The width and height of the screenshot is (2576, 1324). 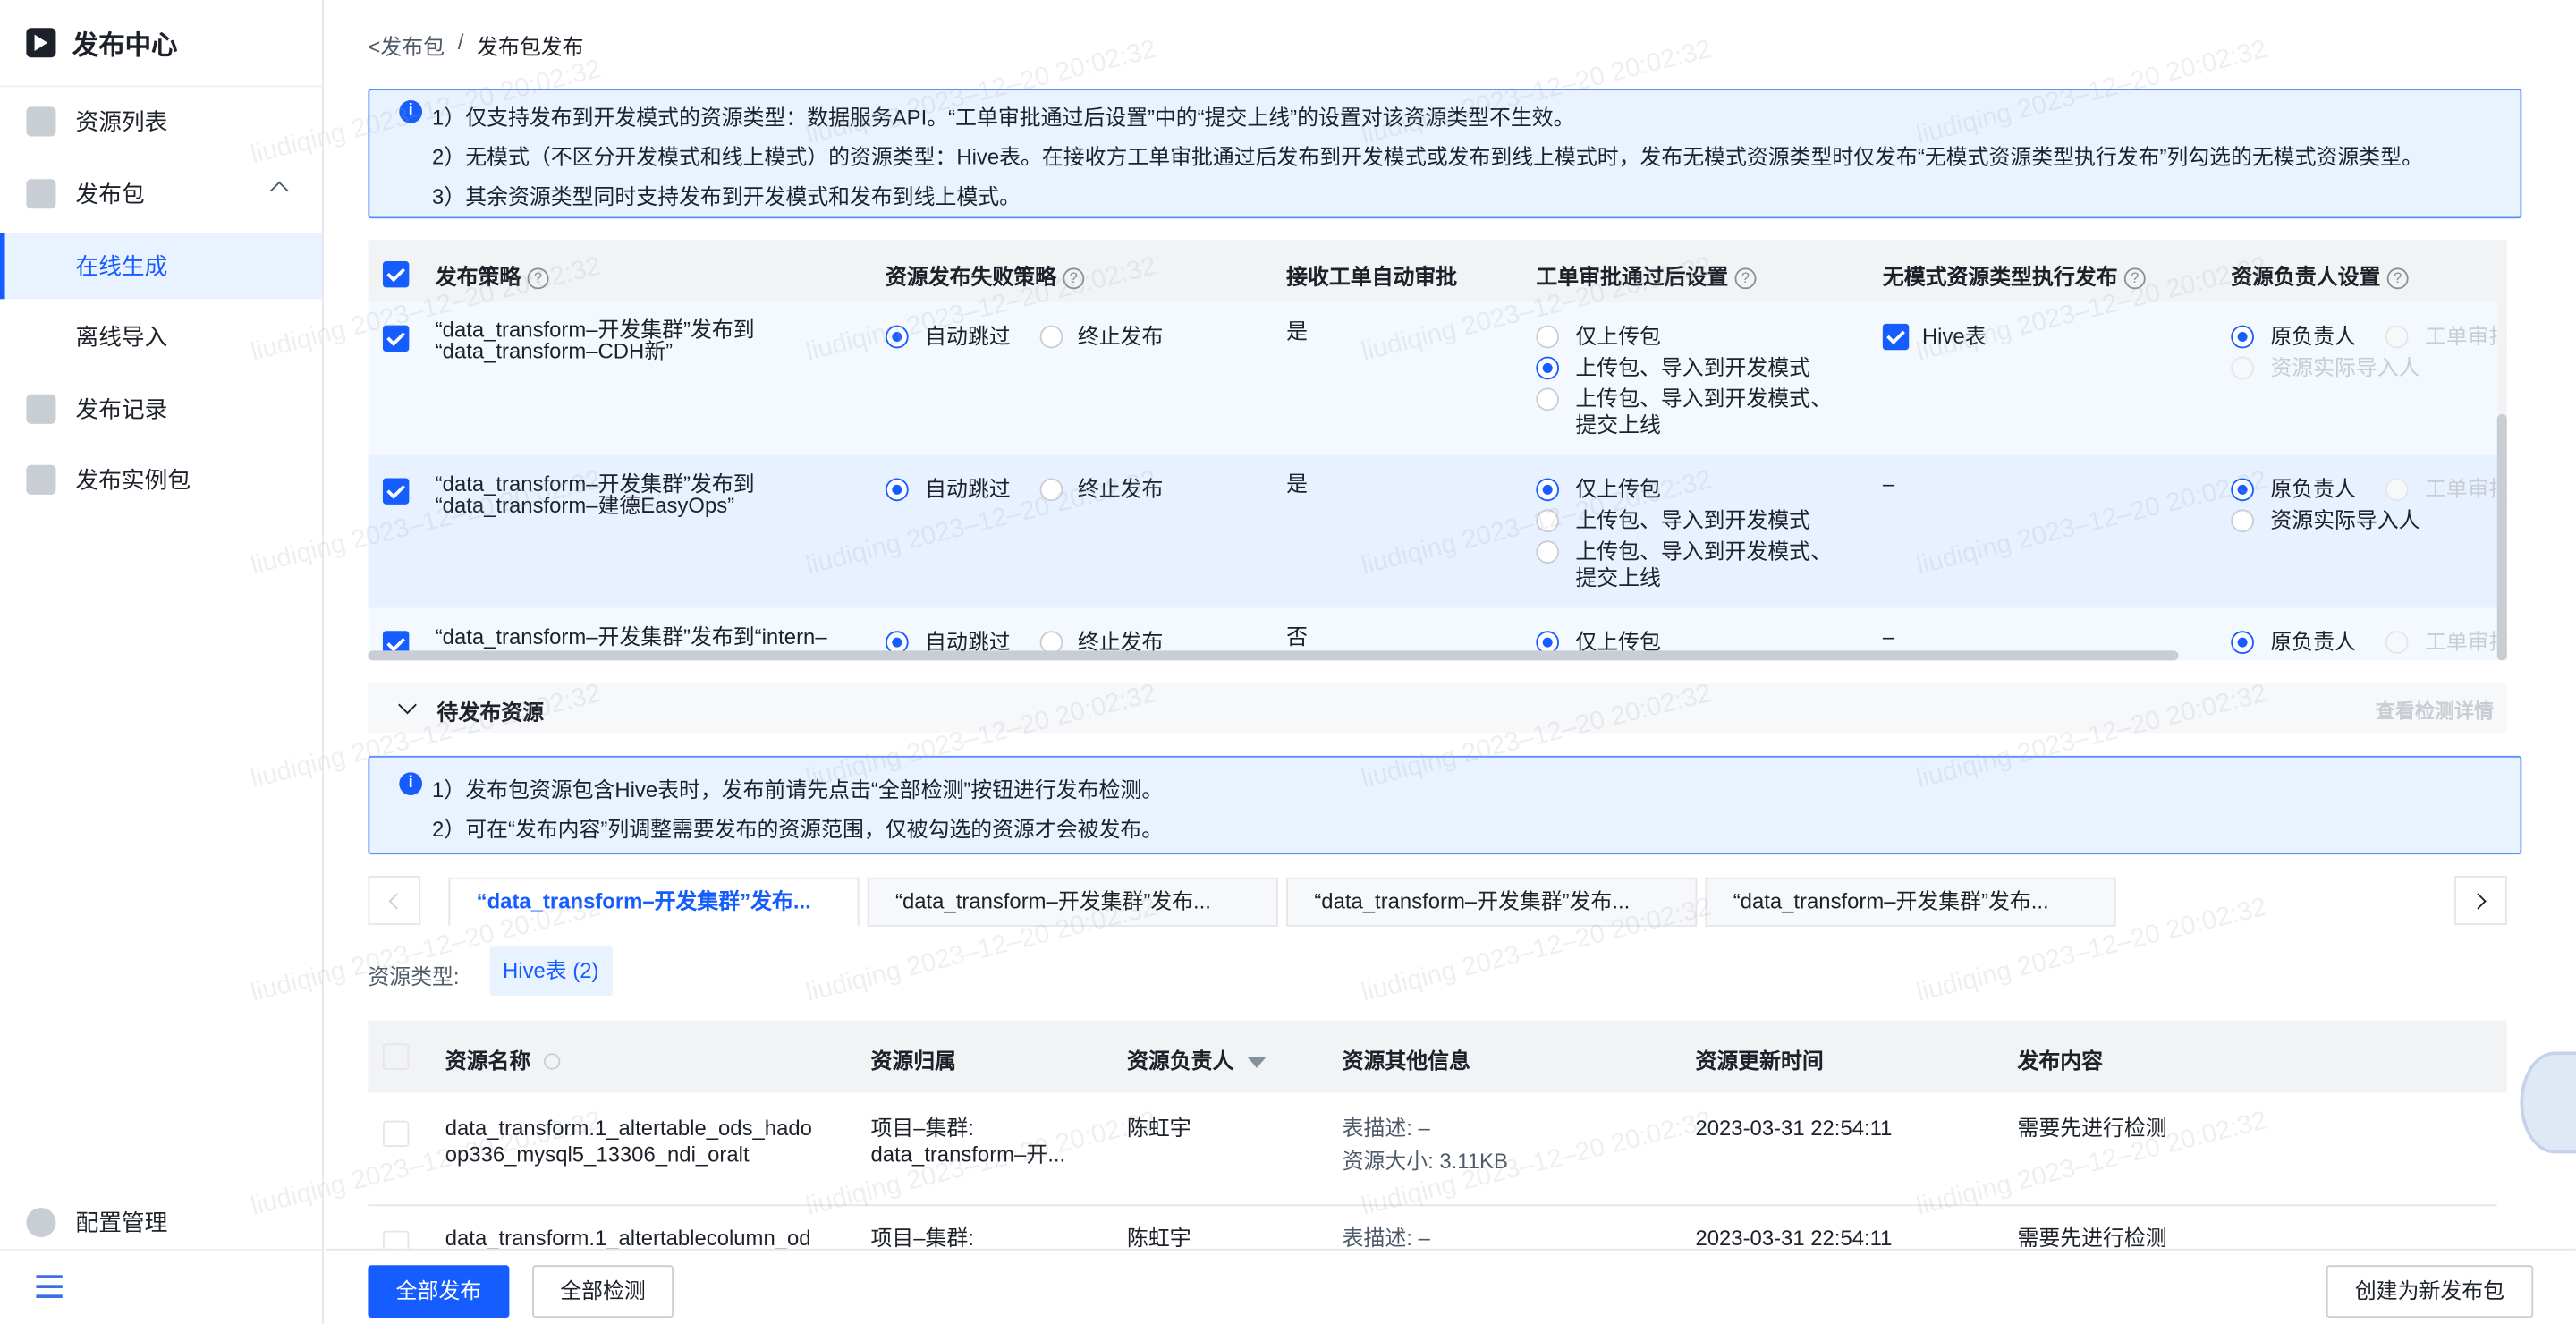 I want to click on header-fail-strategy: 资源发布失败策略?, so click(x=985, y=275).